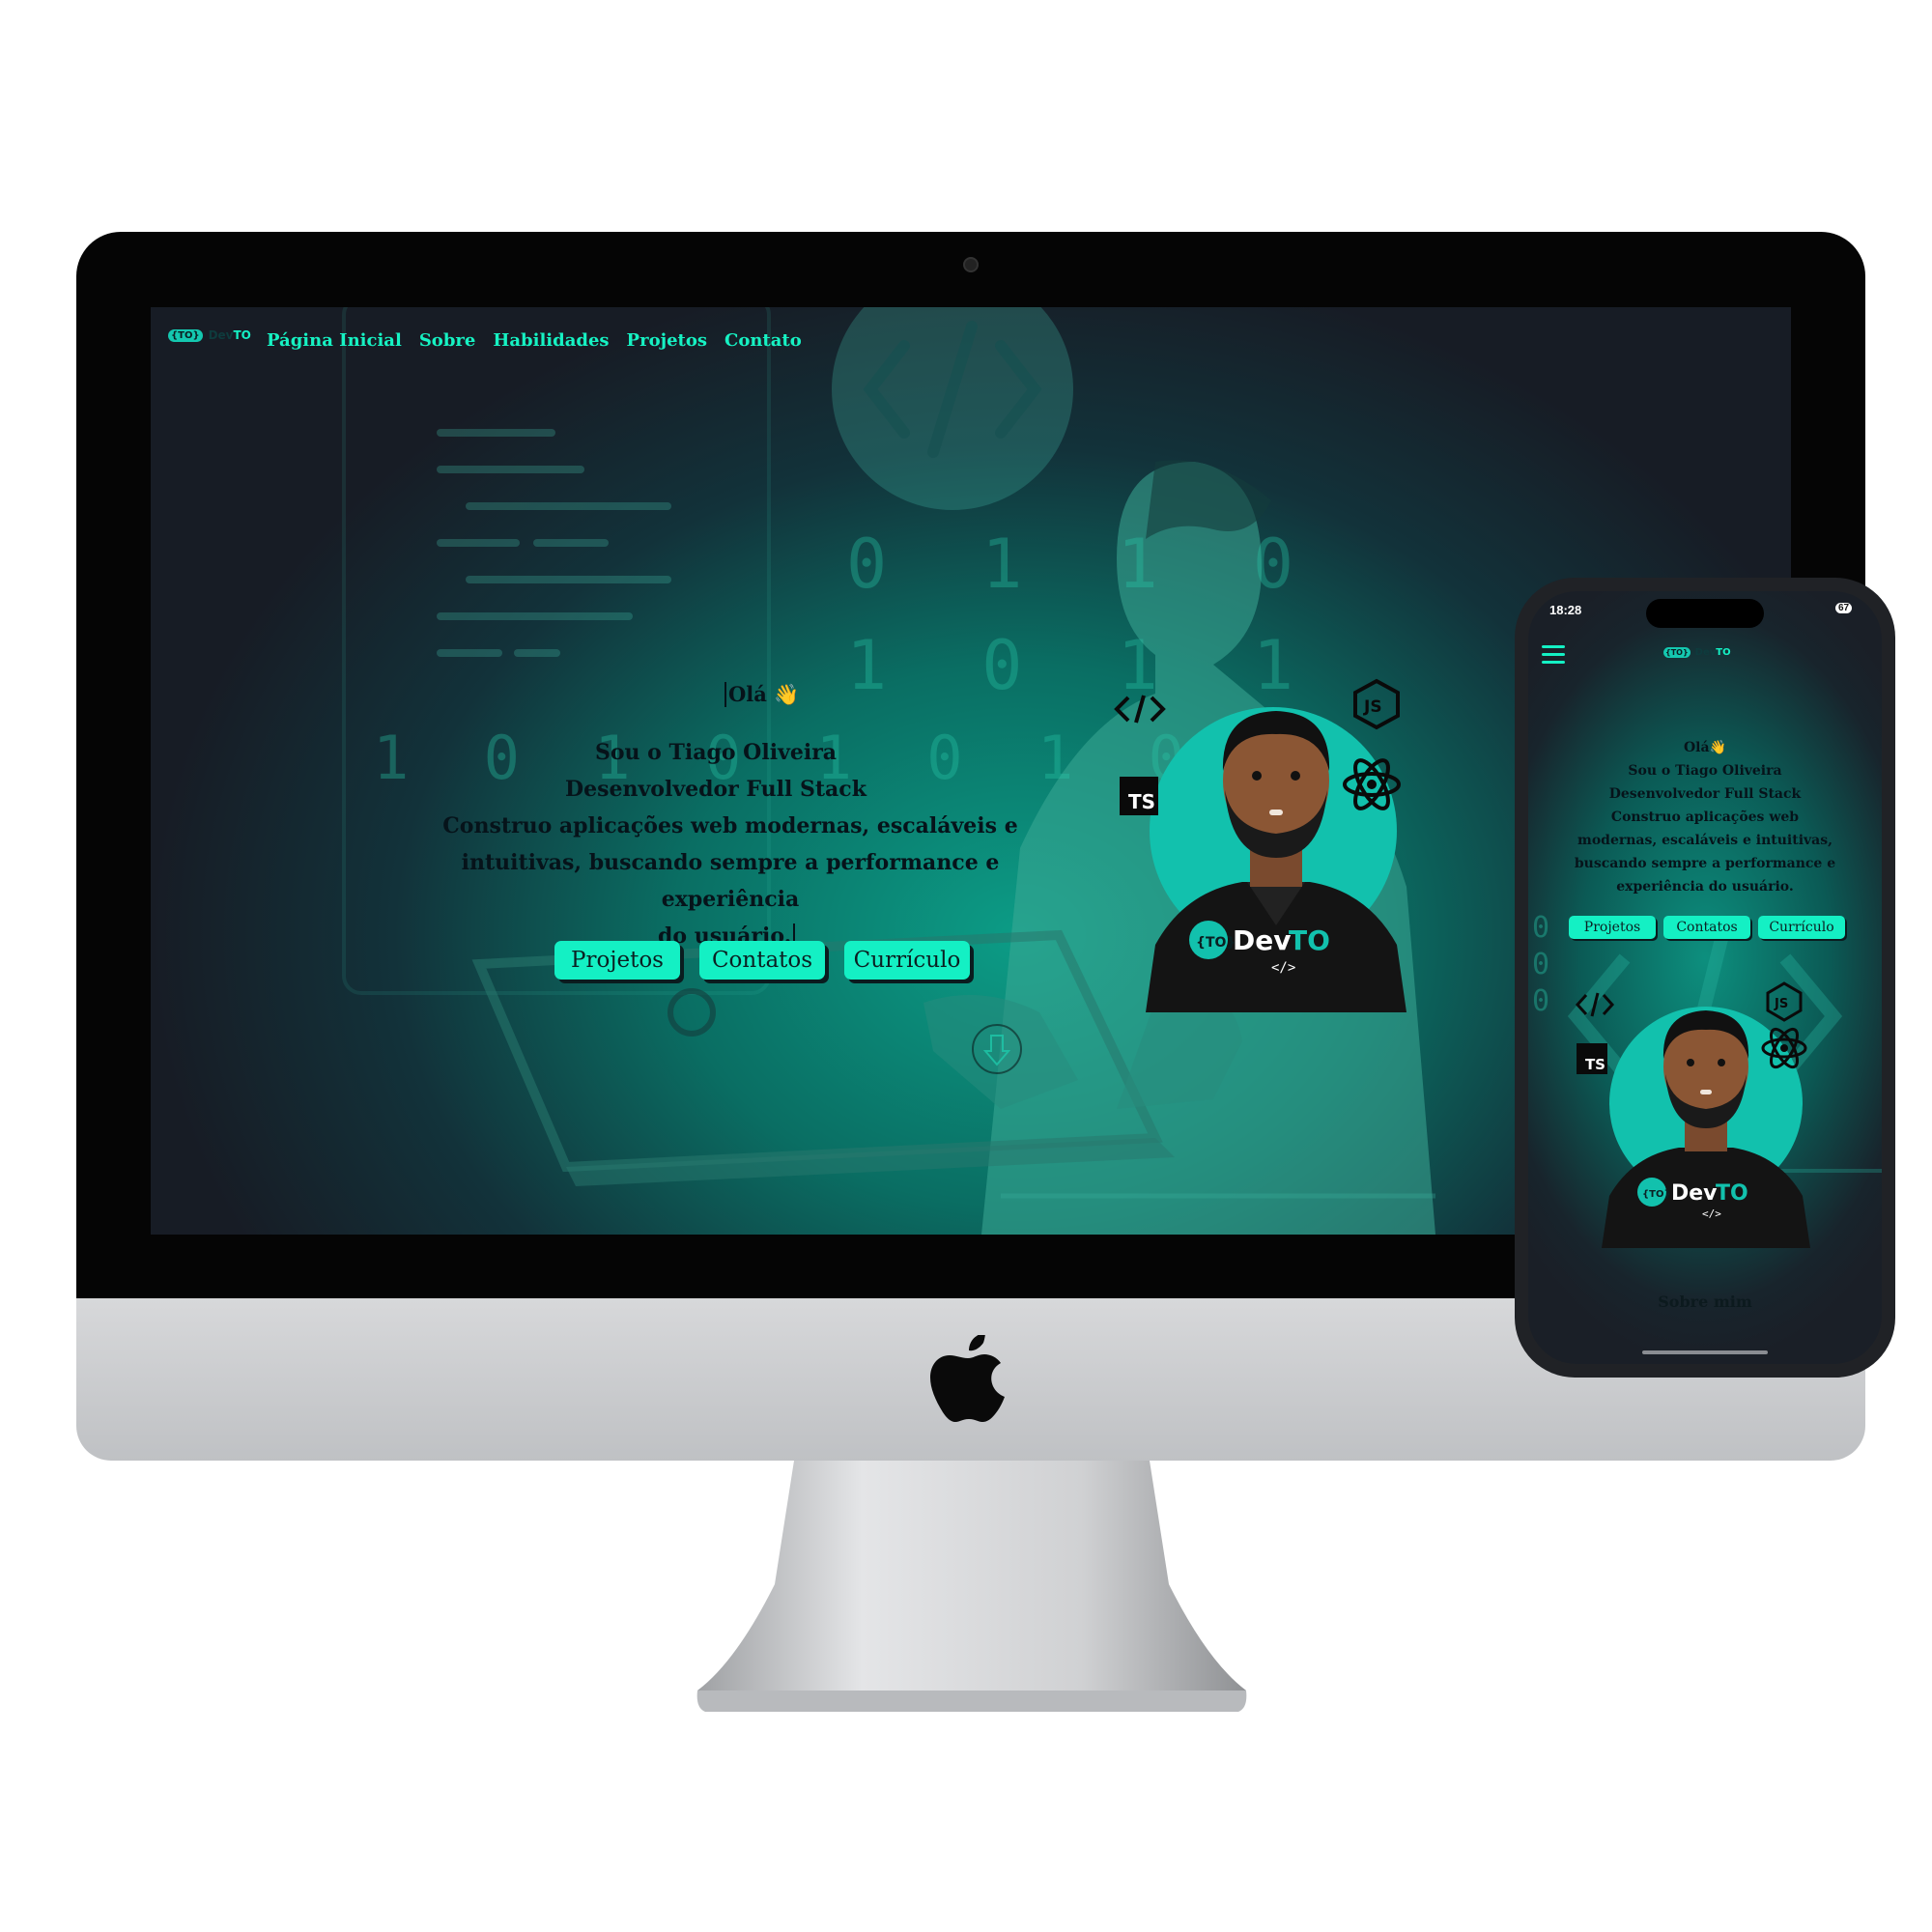 This screenshot has width=1932, height=1932. What do you see at coordinates (967, 1378) in the screenshot?
I see `apple-logo-icon` at bounding box center [967, 1378].